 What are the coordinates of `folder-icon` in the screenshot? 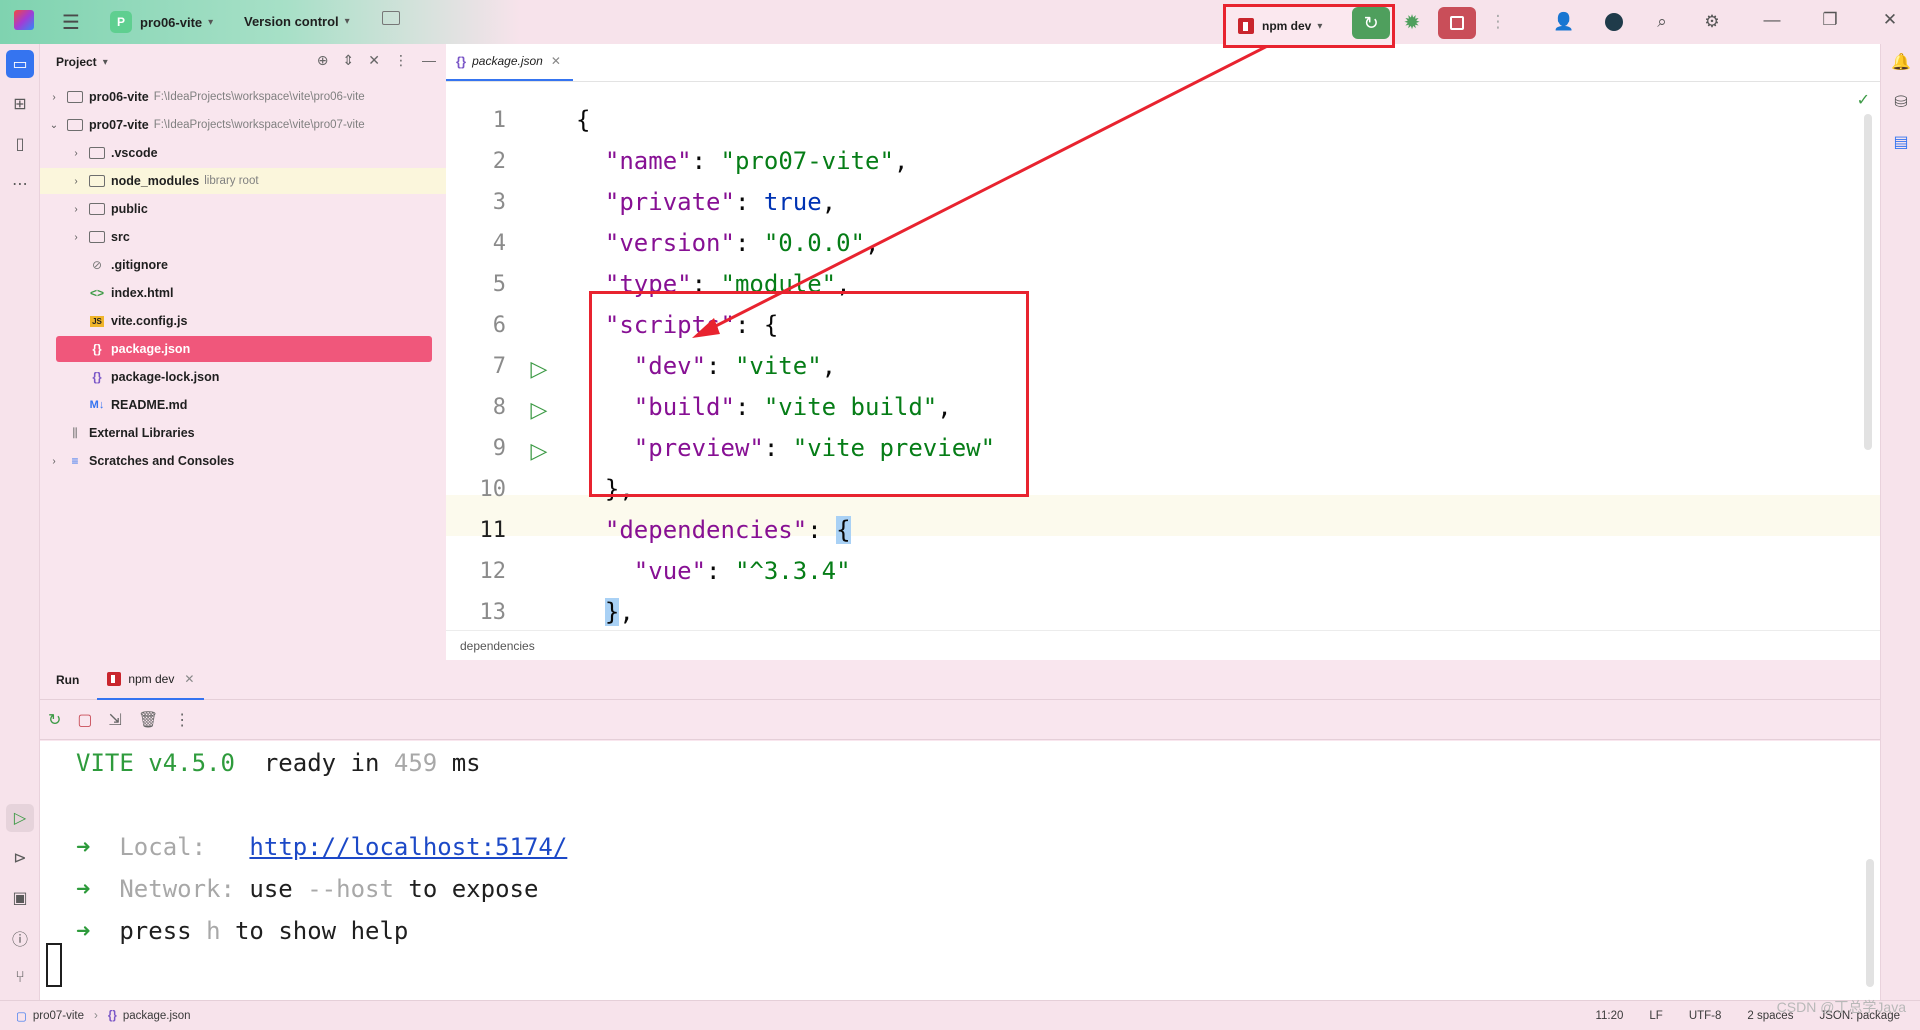 It's located at (391, 18).